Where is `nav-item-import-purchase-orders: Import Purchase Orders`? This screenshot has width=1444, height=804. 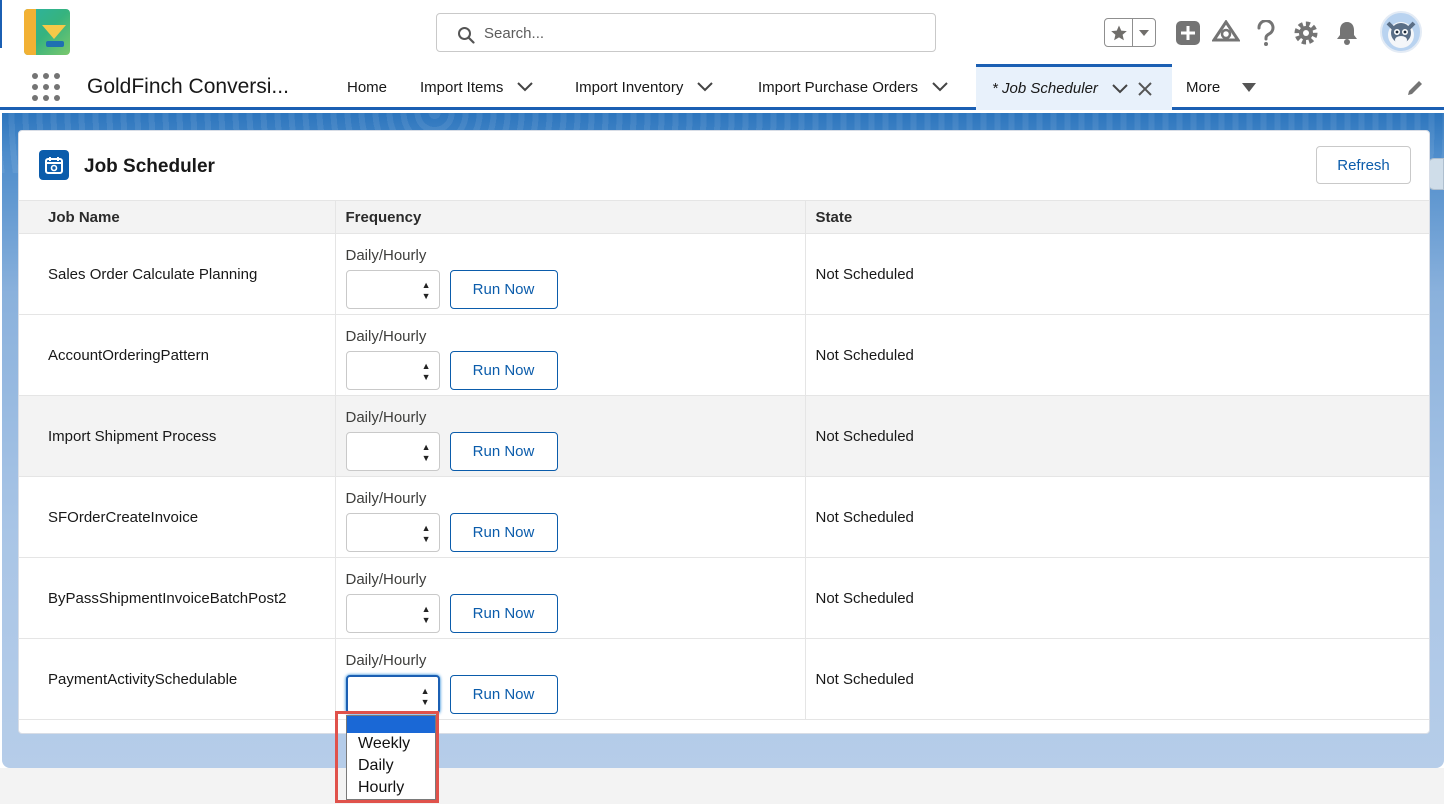
nav-item-import-purchase-orders: Import Purchase Orders is located at coordinates (853, 87).